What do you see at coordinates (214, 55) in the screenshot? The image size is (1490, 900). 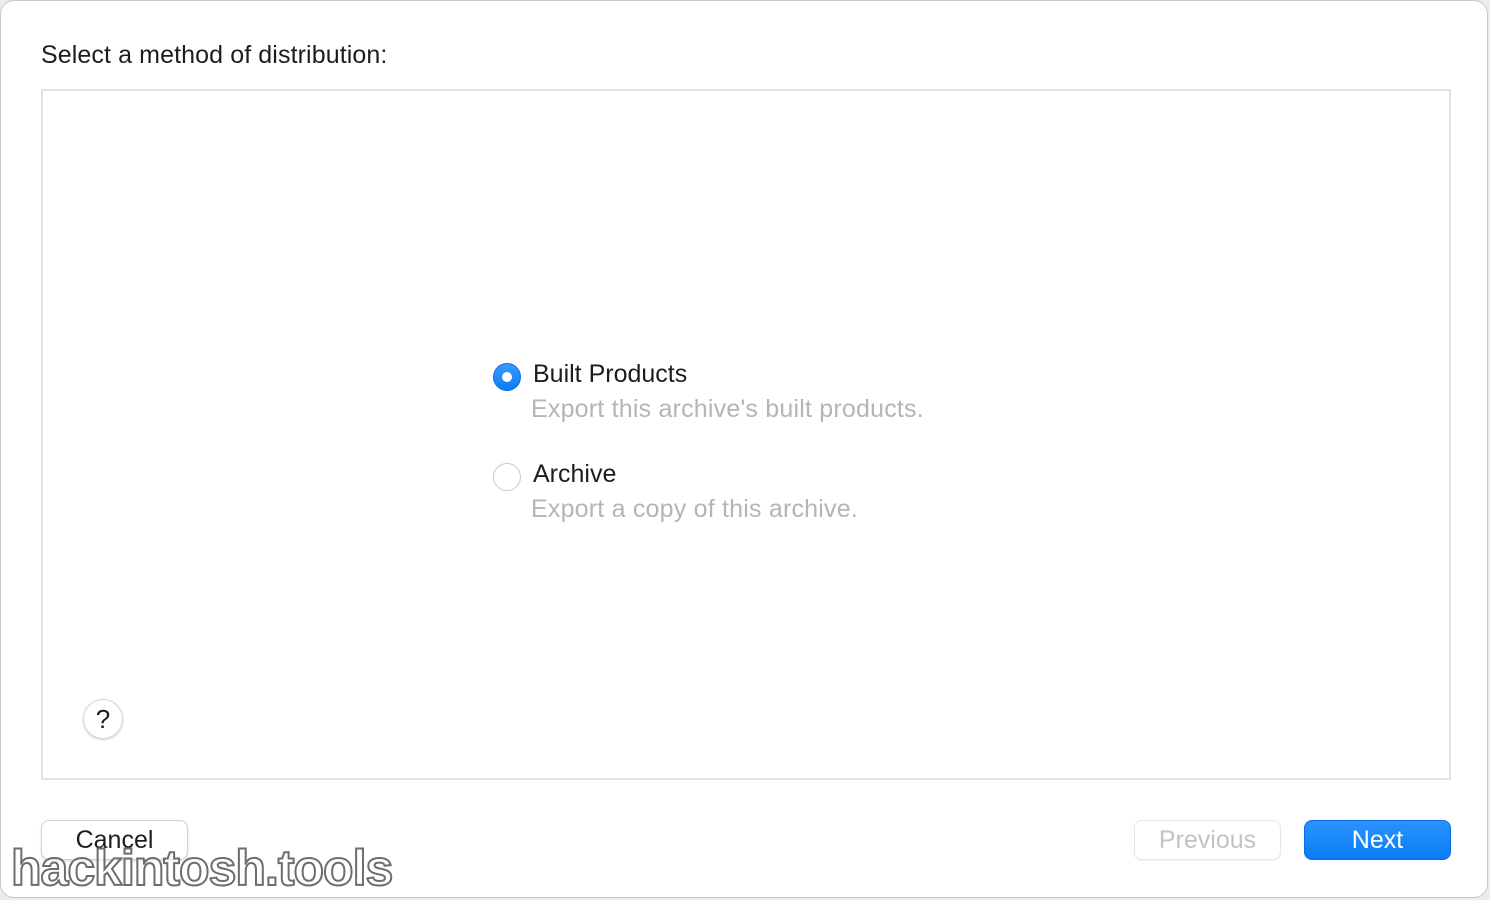 I see `dialog-heading: Select a method of distribution:` at bounding box center [214, 55].